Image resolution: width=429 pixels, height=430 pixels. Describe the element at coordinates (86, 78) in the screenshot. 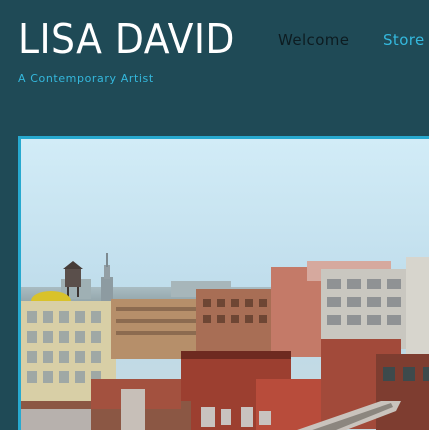

I see `site-tagline: A Contemporary Artist` at that location.